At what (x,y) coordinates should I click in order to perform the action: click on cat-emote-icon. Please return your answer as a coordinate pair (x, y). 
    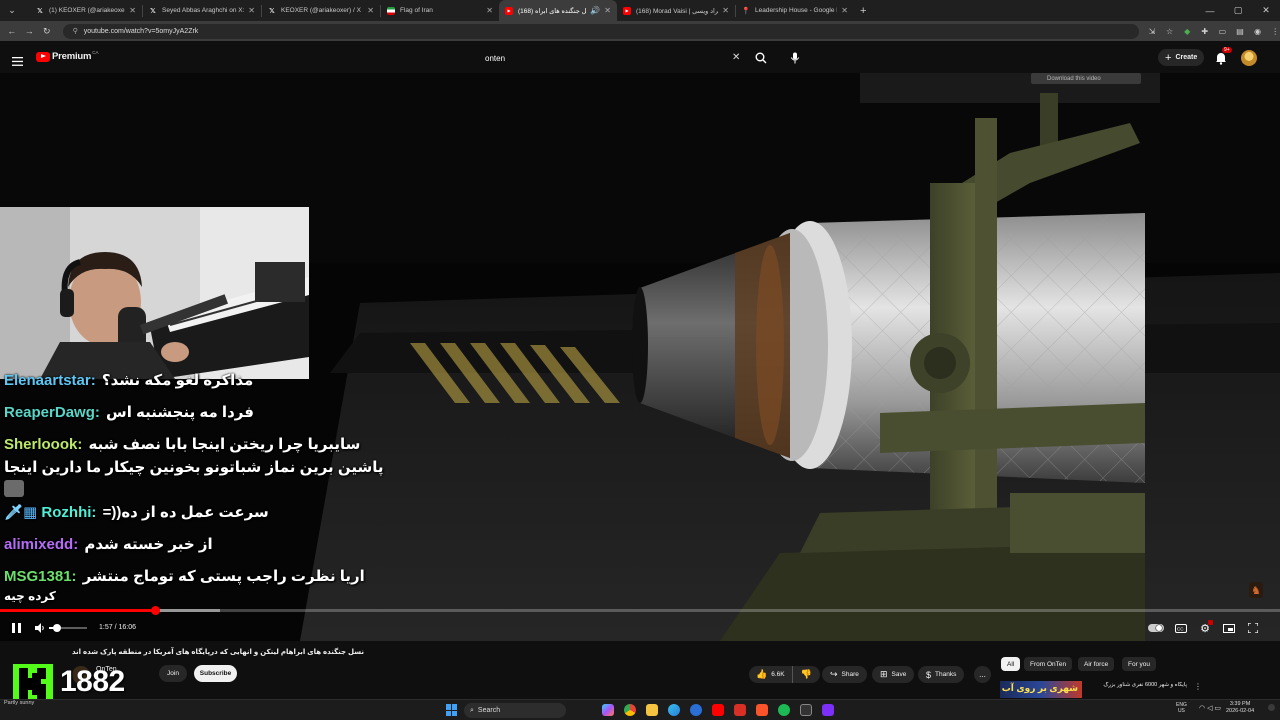
    Looking at the image, I should click on (14, 488).